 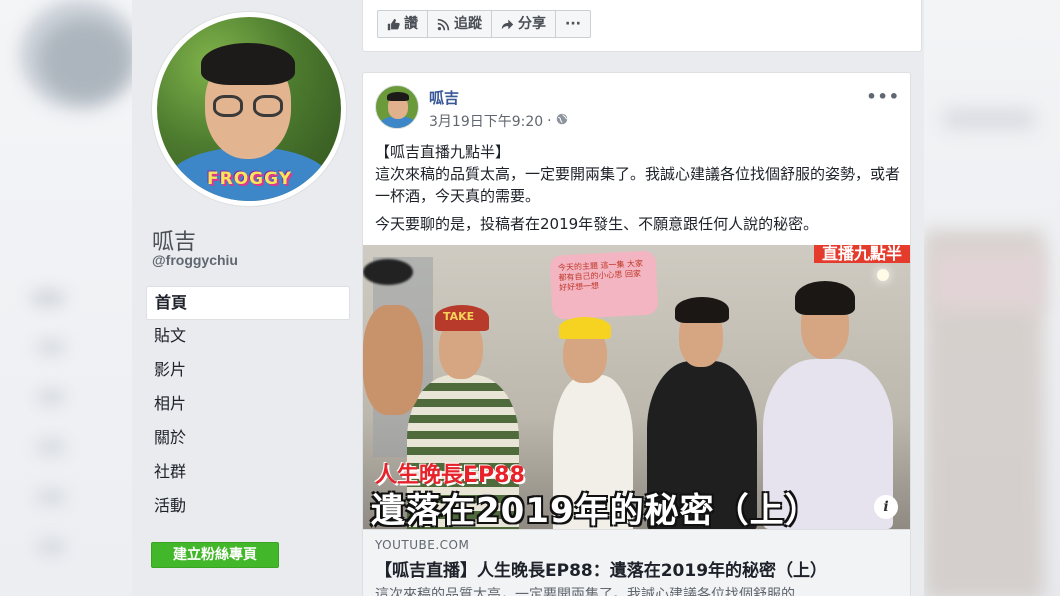 I want to click on take-cap-text: TAKE, so click(x=459, y=316).